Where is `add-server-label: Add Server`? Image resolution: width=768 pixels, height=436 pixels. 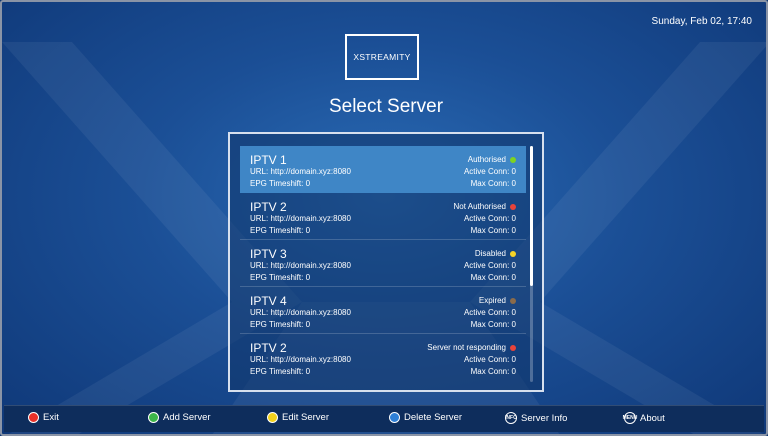
add-server-label: Add Server is located at coordinates (187, 417).